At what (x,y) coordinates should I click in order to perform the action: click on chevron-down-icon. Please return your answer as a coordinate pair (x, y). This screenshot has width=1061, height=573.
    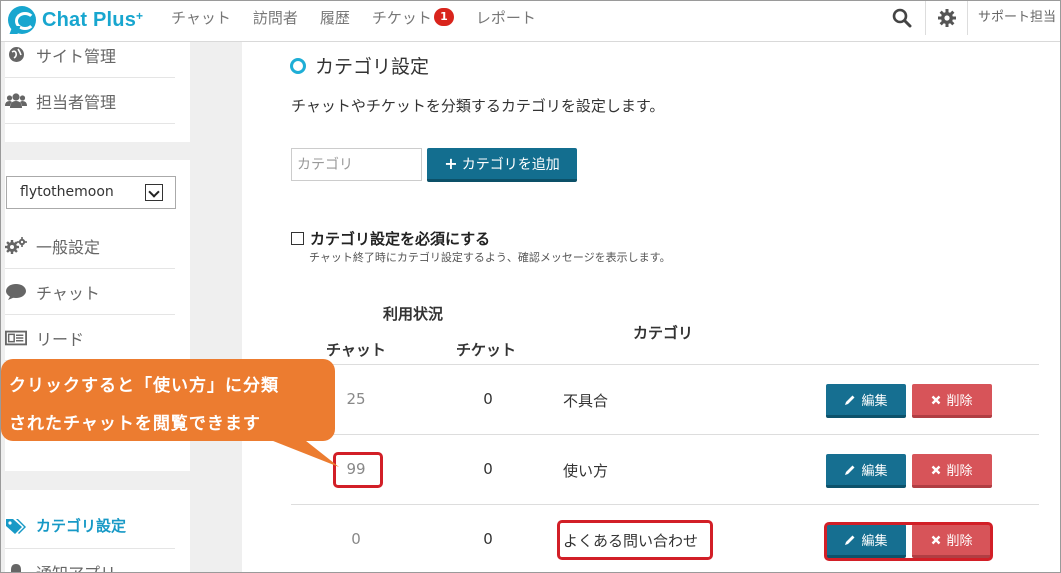
    Looking at the image, I should click on (154, 192).